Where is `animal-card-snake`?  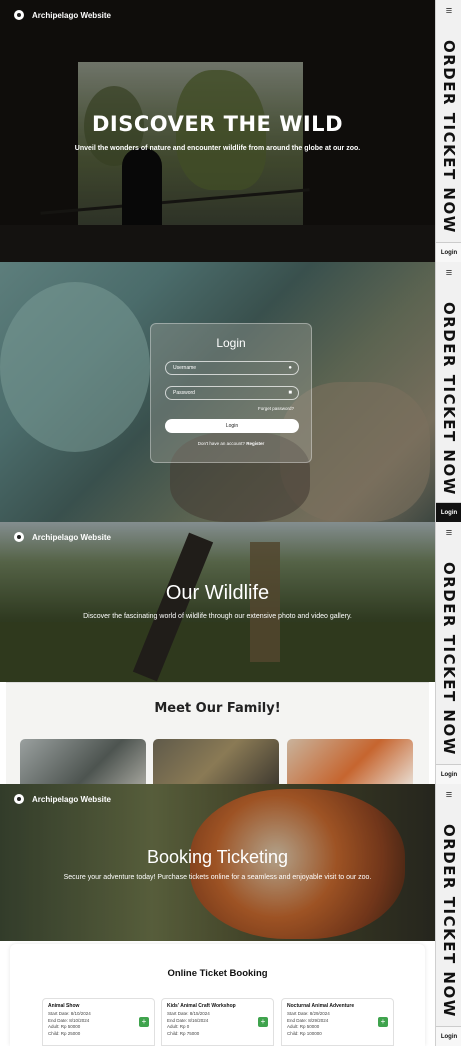 animal-card-snake is located at coordinates (216, 761).